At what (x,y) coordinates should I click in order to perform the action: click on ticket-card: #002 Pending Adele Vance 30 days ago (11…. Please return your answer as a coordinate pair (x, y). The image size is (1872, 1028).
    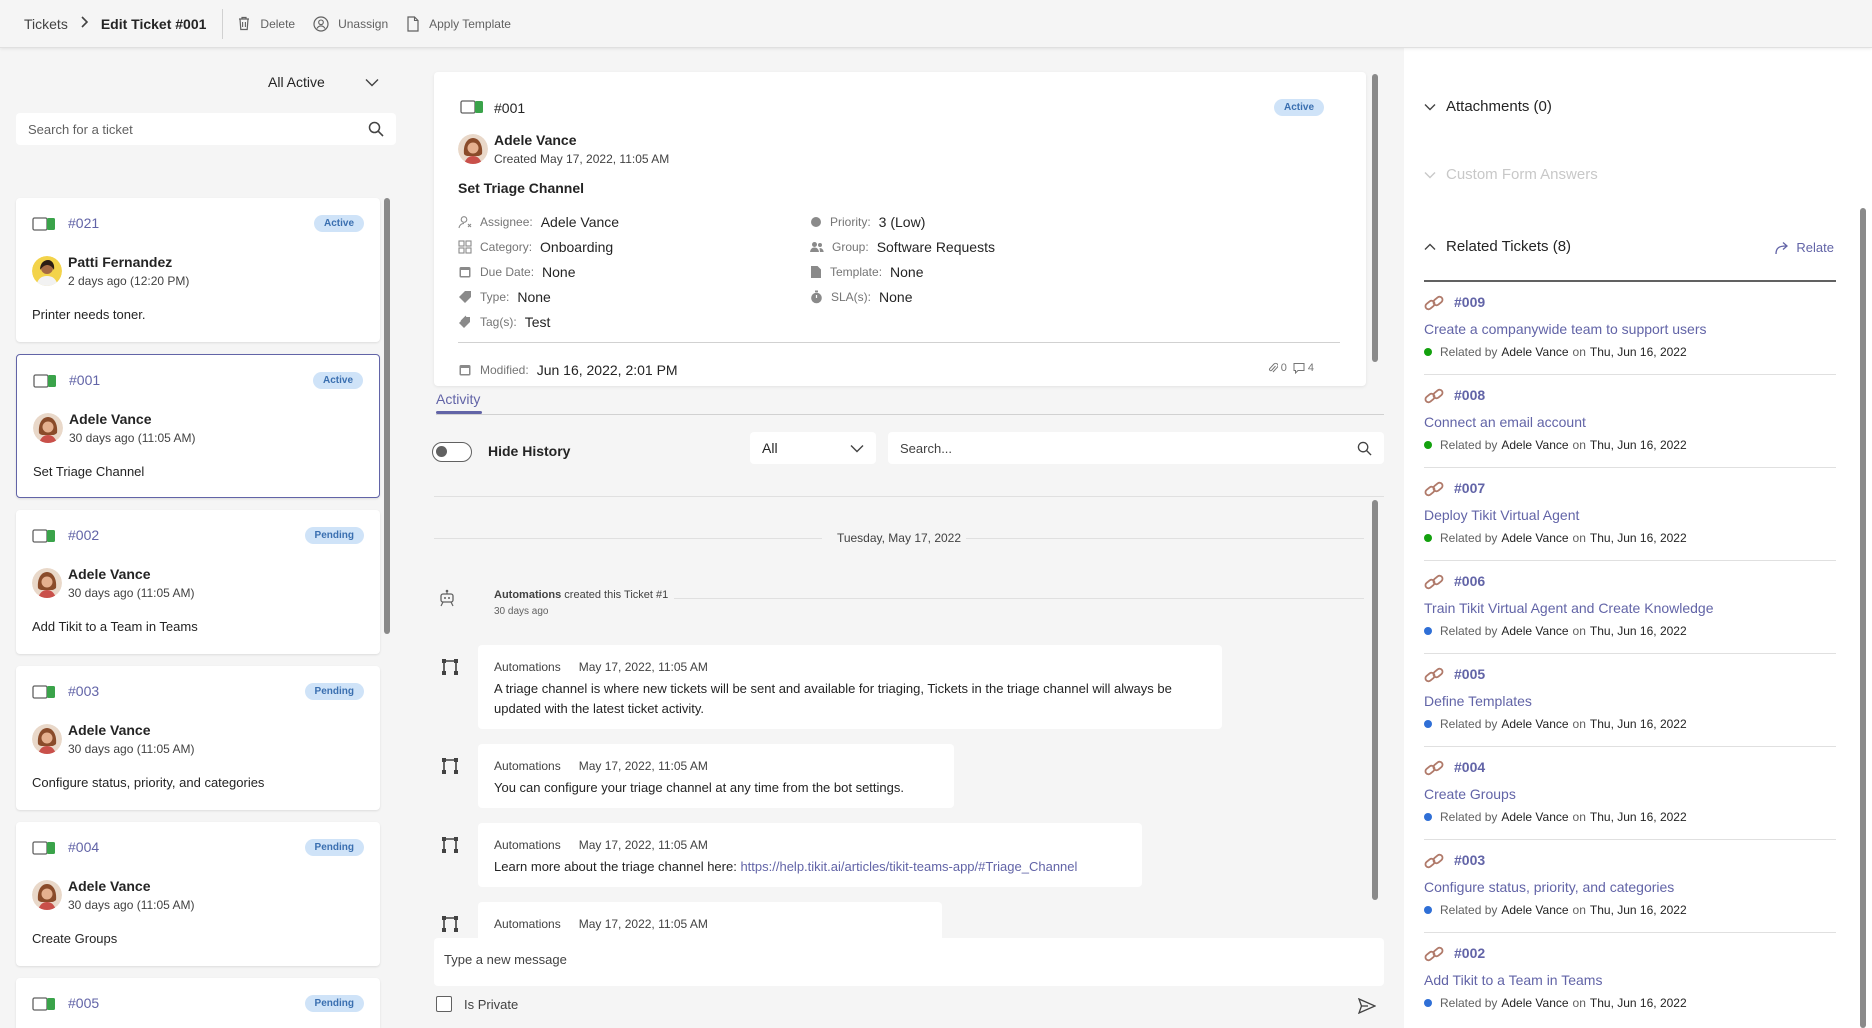
    Looking at the image, I should click on (198, 582).